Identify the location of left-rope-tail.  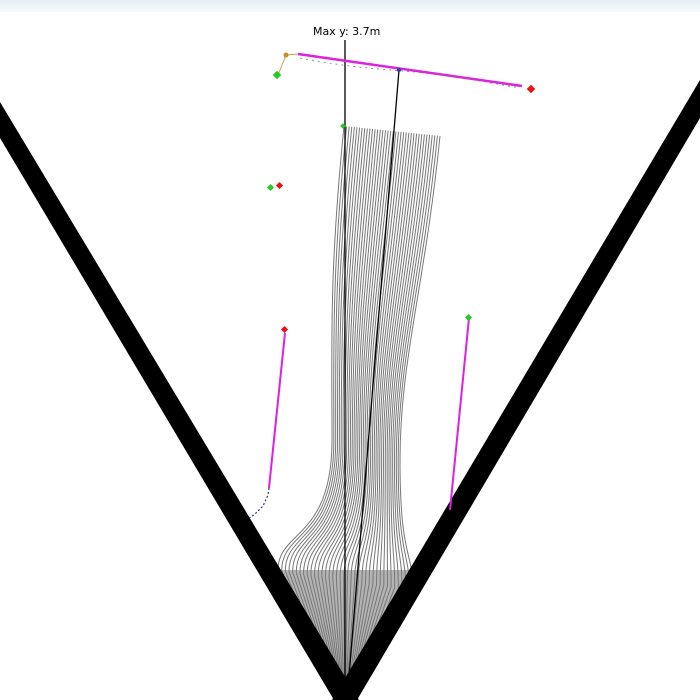
(258, 503).